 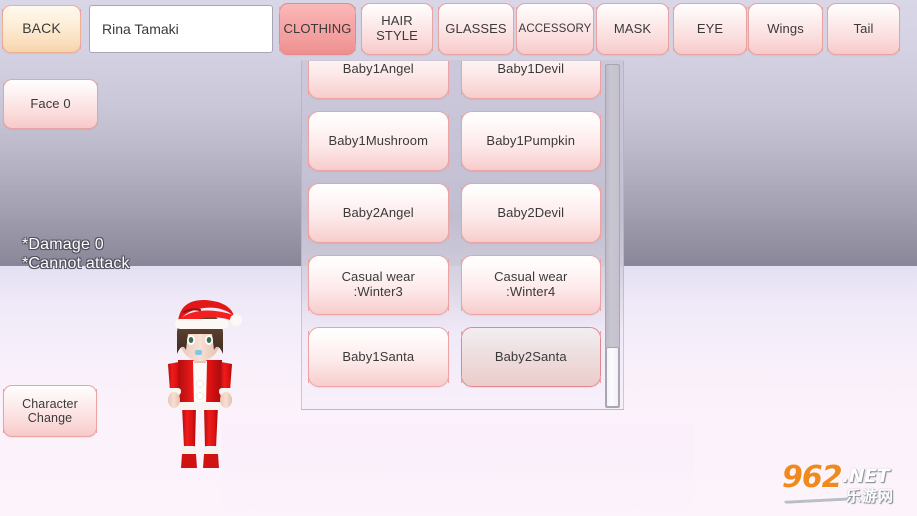 I want to click on tab-tail: Tail, so click(x=863, y=29).